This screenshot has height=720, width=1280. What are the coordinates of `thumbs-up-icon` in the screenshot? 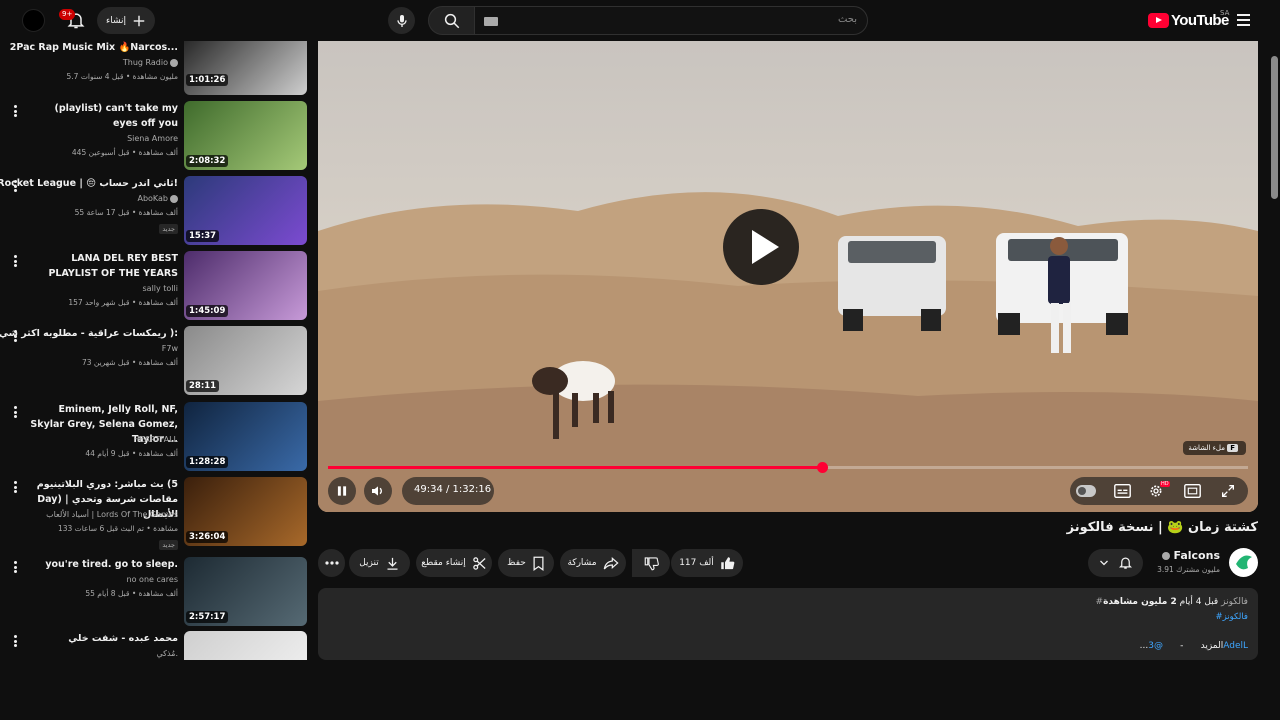 It's located at (728, 562).